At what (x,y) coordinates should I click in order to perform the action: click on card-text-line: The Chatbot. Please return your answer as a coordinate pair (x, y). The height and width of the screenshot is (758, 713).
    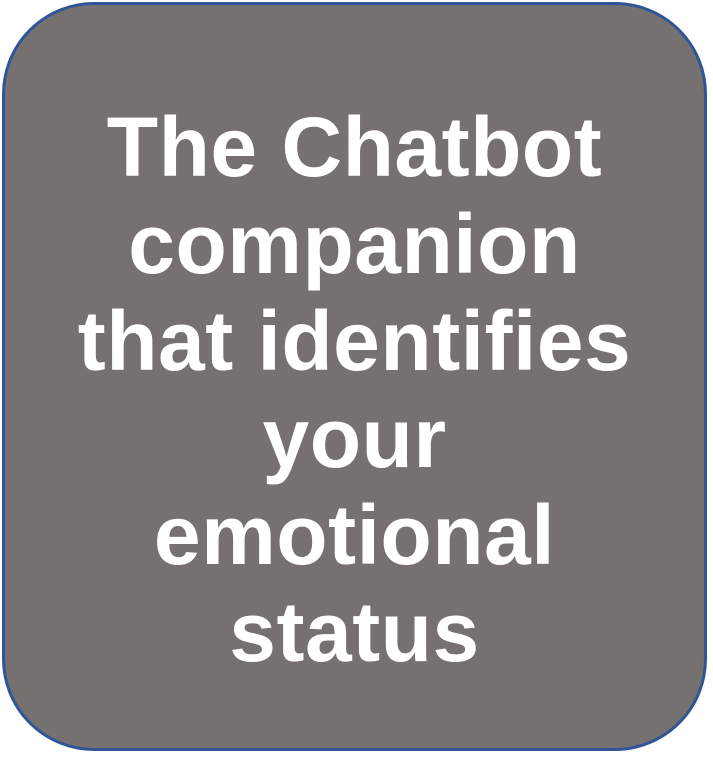
    Looking at the image, I should click on (354, 147).